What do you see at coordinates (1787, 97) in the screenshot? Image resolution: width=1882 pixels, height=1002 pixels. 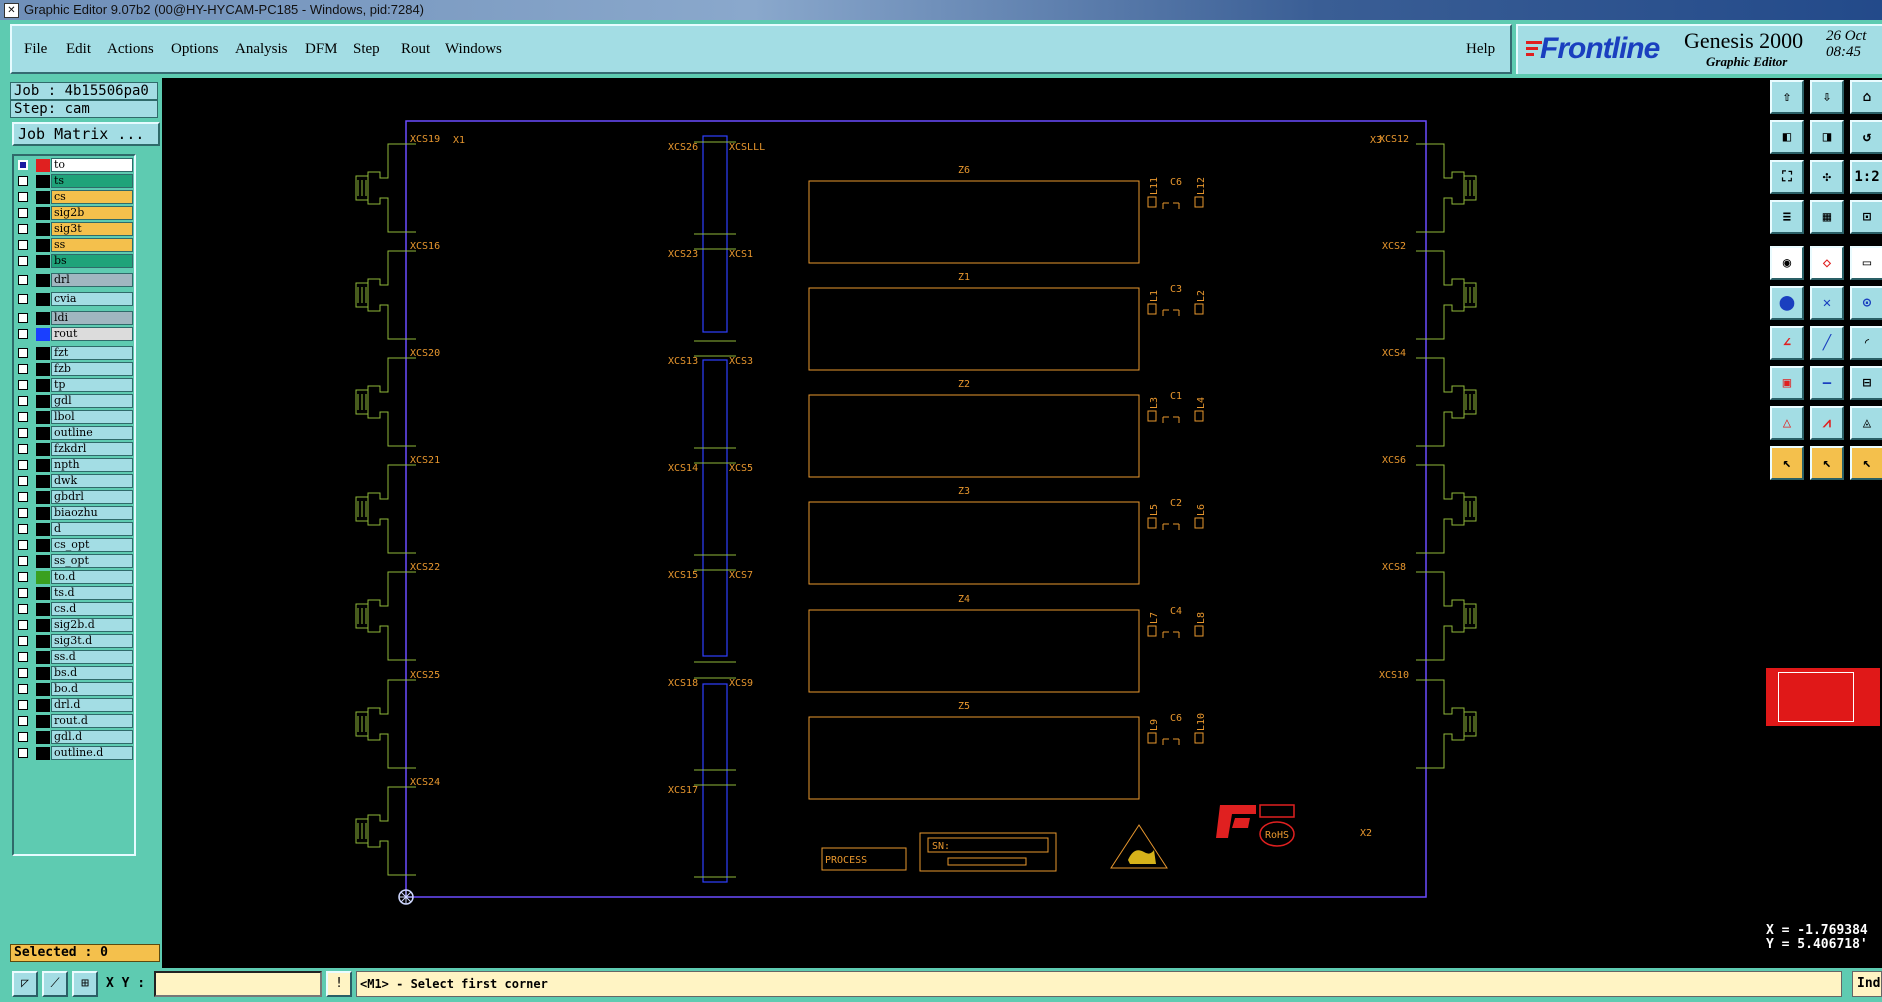 I see `open-layer-button: ⇧` at bounding box center [1787, 97].